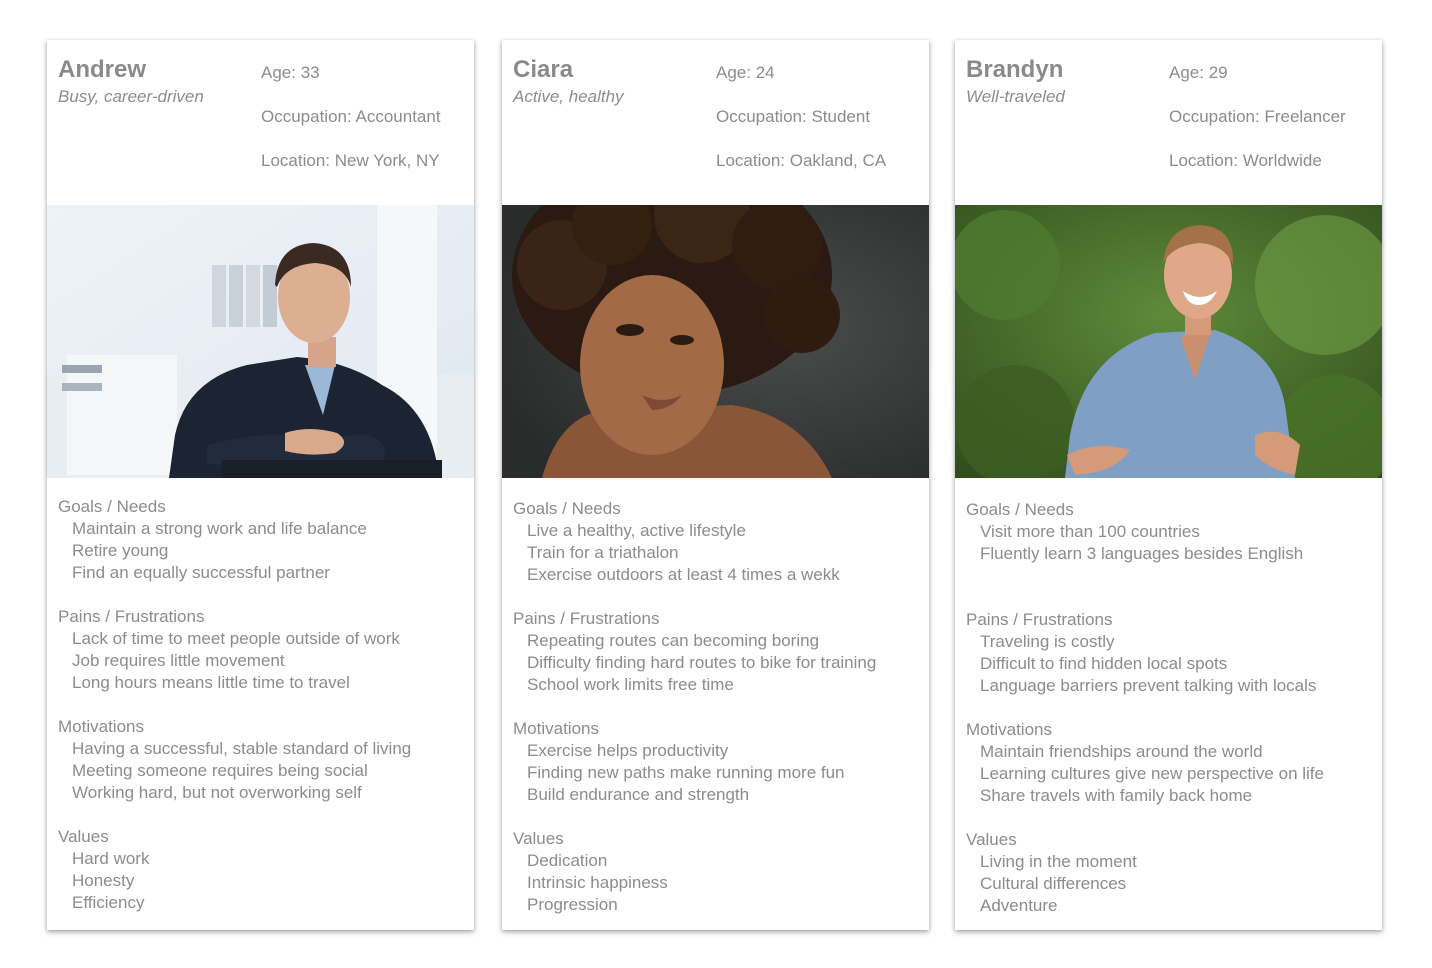 Image resolution: width=1432 pixels, height=968 pixels. Describe the element at coordinates (628, 750) in the screenshot. I see `motivation-item: Exercise helps productivity` at that location.